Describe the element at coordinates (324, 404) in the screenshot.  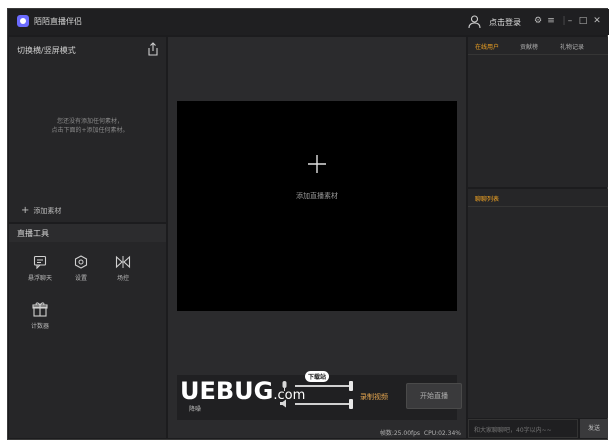
I see `speaker-volume-slider` at that location.